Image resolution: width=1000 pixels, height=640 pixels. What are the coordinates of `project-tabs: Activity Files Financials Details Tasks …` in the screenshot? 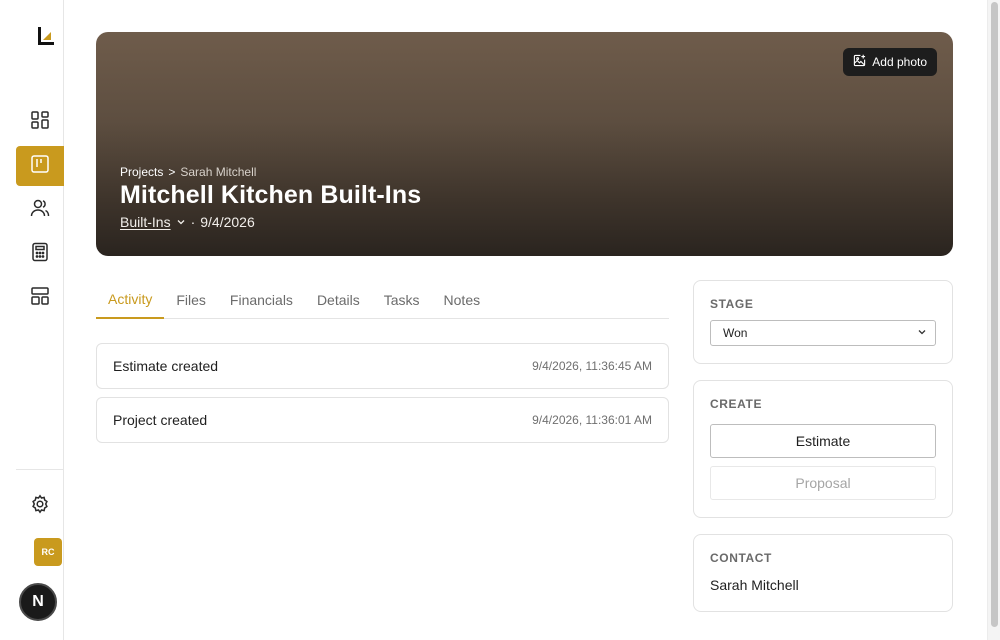 It's located at (382, 299).